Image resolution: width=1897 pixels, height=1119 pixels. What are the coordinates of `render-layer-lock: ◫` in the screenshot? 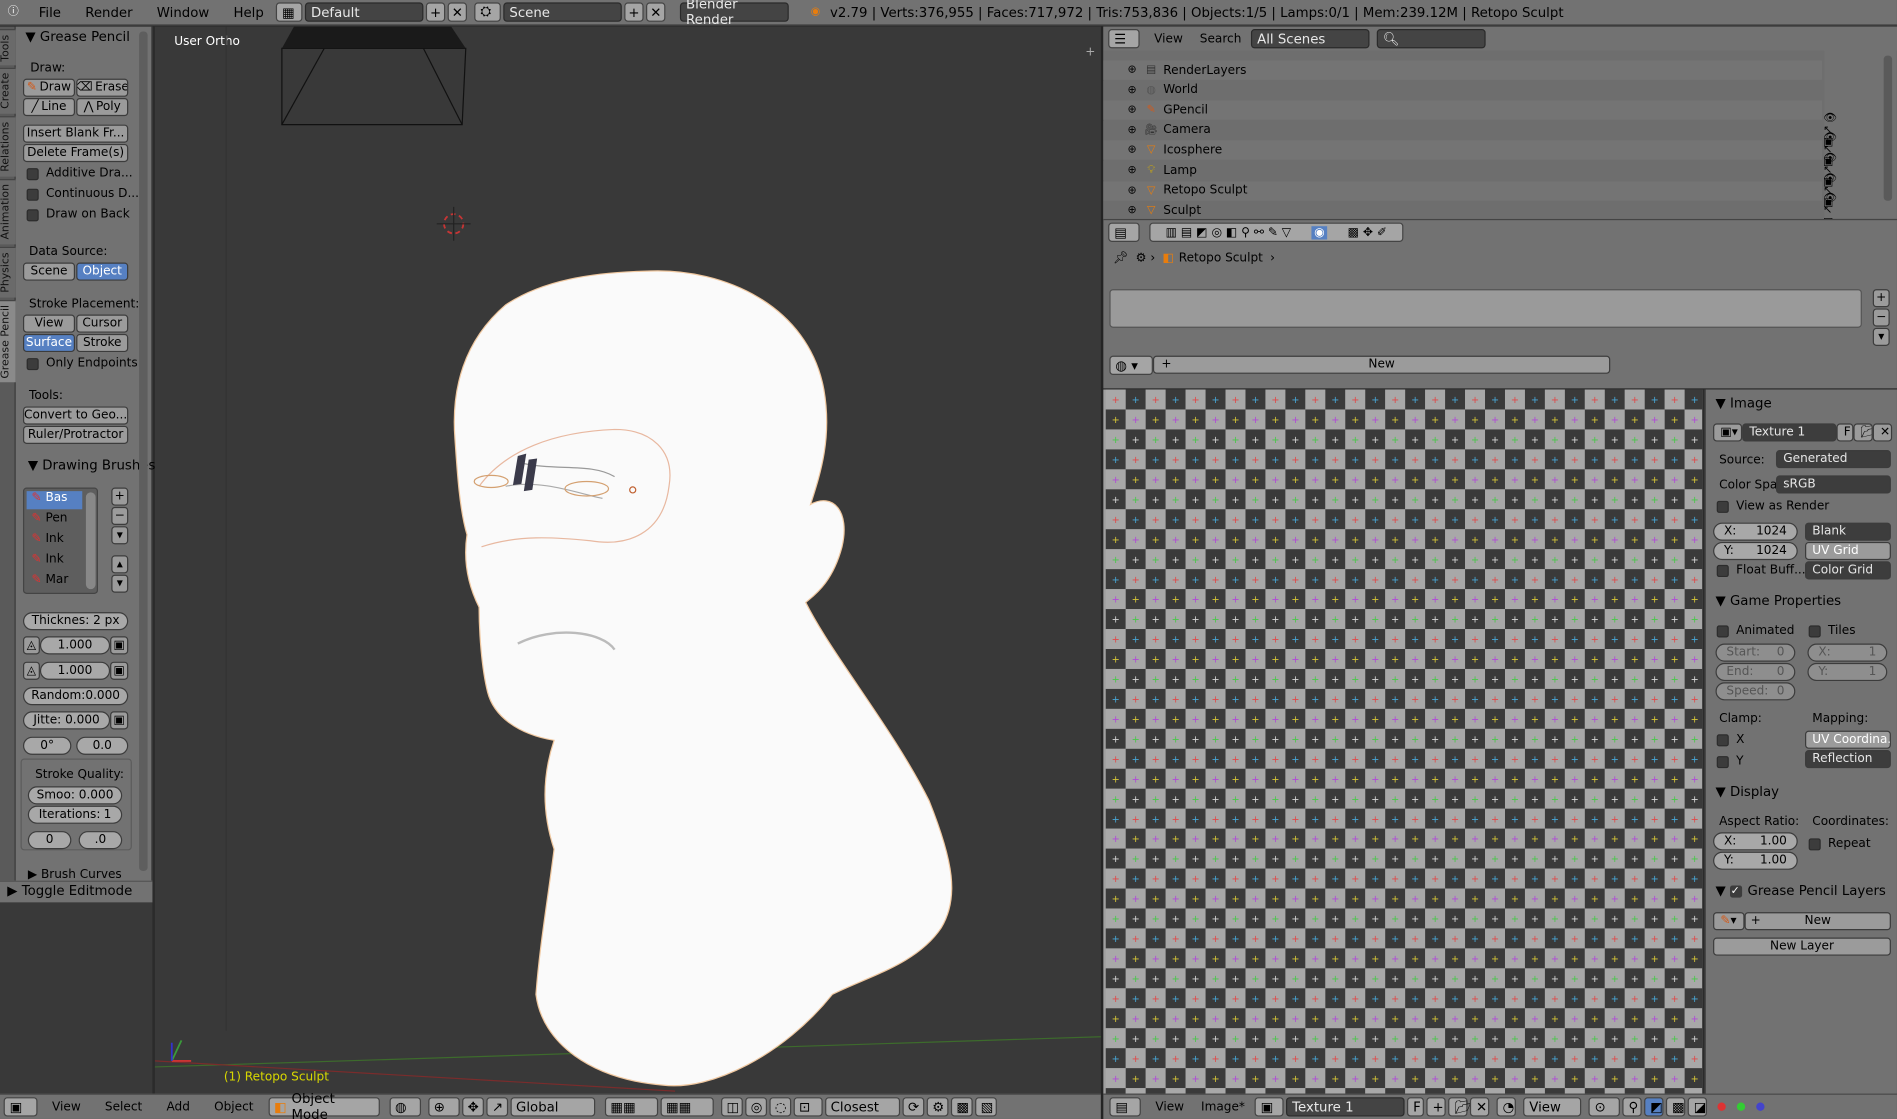 It's located at (731, 1107).